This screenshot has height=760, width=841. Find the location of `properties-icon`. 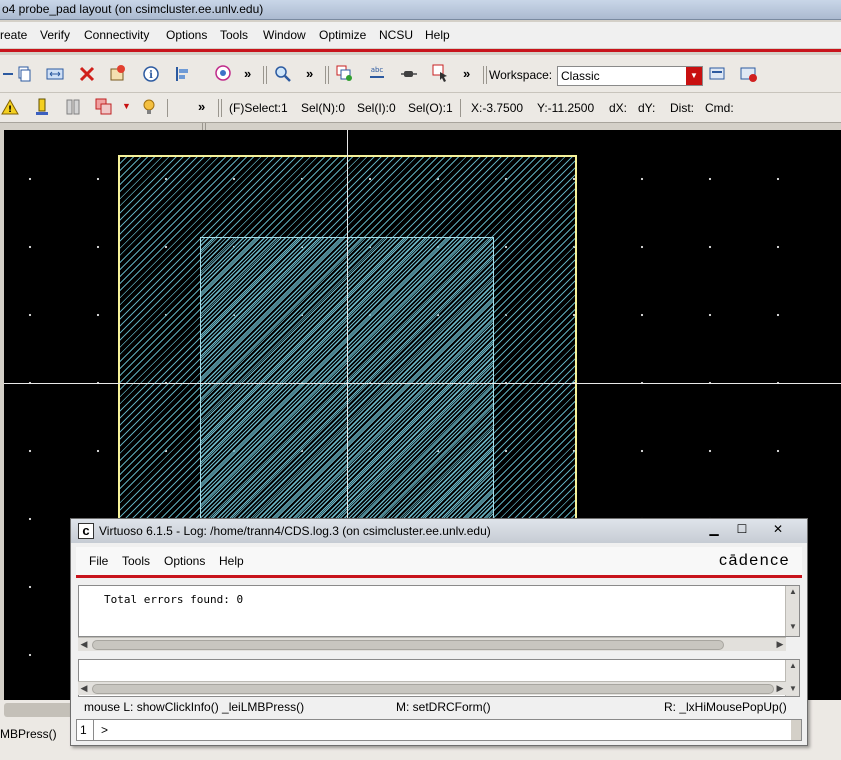

properties-icon is located at coordinates (118, 73).